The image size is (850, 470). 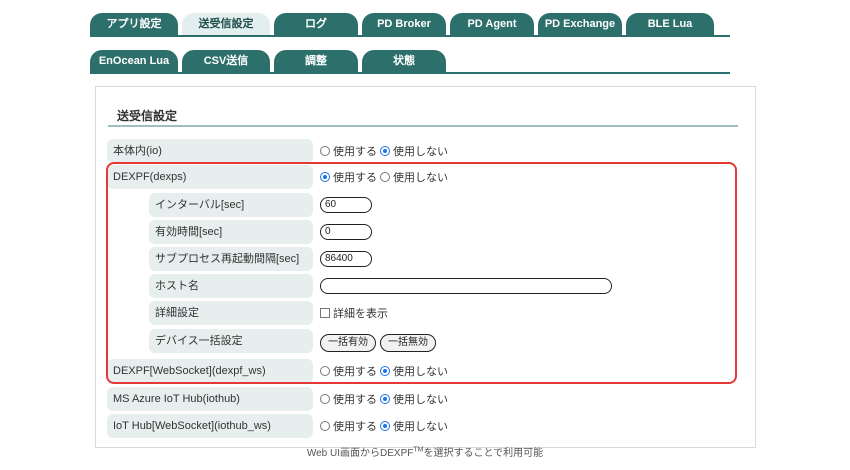 I want to click on iothub-ws-use-radio, so click(x=325, y=426).